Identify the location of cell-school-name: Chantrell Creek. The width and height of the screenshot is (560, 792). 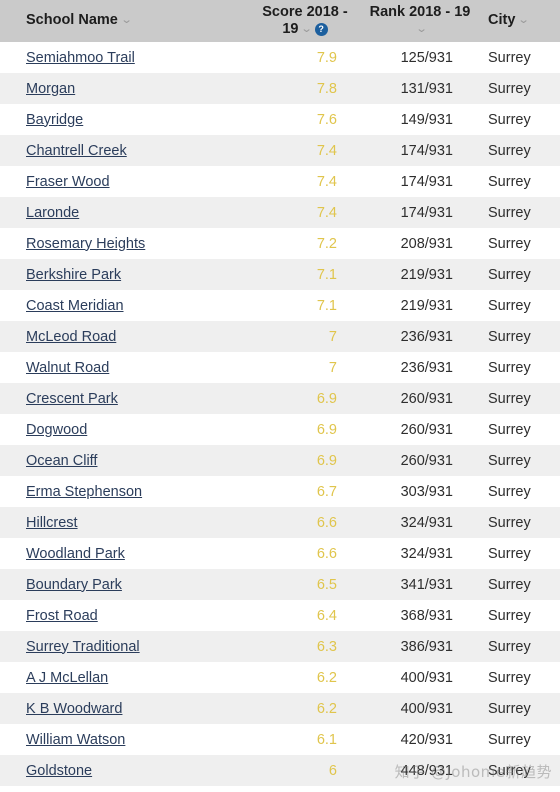
(125, 150).